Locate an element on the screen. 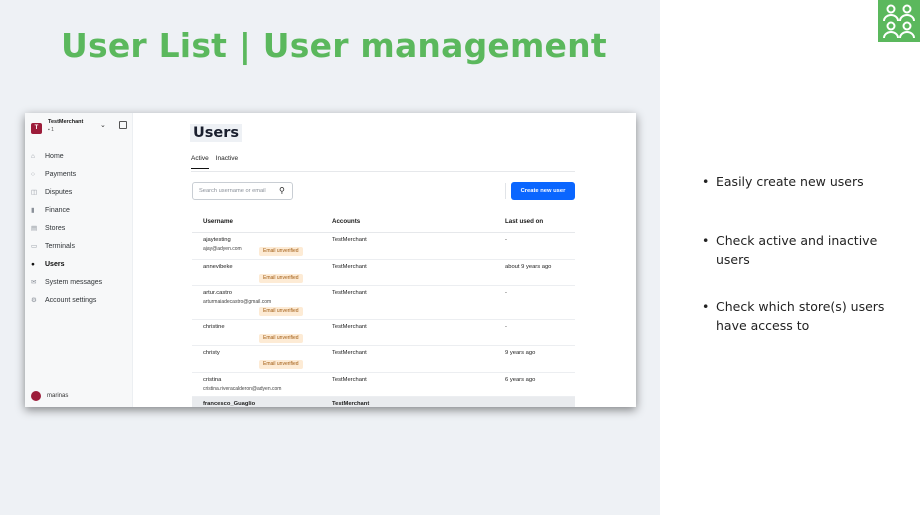 This screenshot has width=920, height=515. sidebar-item-label: Terminals is located at coordinates (60, 246).